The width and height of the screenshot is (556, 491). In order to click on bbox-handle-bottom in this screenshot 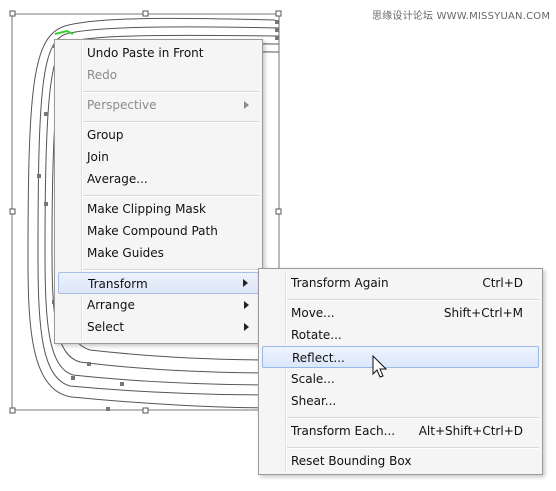, I will do `click(145, 410)`.